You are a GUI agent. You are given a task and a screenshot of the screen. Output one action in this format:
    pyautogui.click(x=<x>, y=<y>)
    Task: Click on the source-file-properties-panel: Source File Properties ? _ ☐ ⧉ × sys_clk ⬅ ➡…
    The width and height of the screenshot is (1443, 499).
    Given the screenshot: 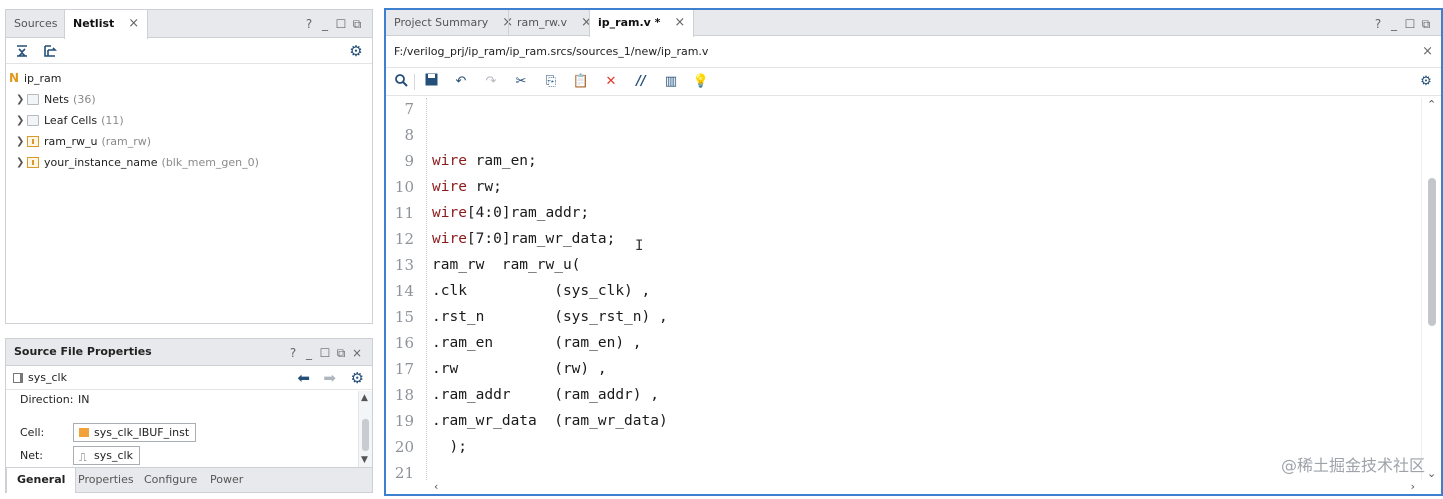 What is the action you would take?
    pyautogui.click(x=189, y=415)
    